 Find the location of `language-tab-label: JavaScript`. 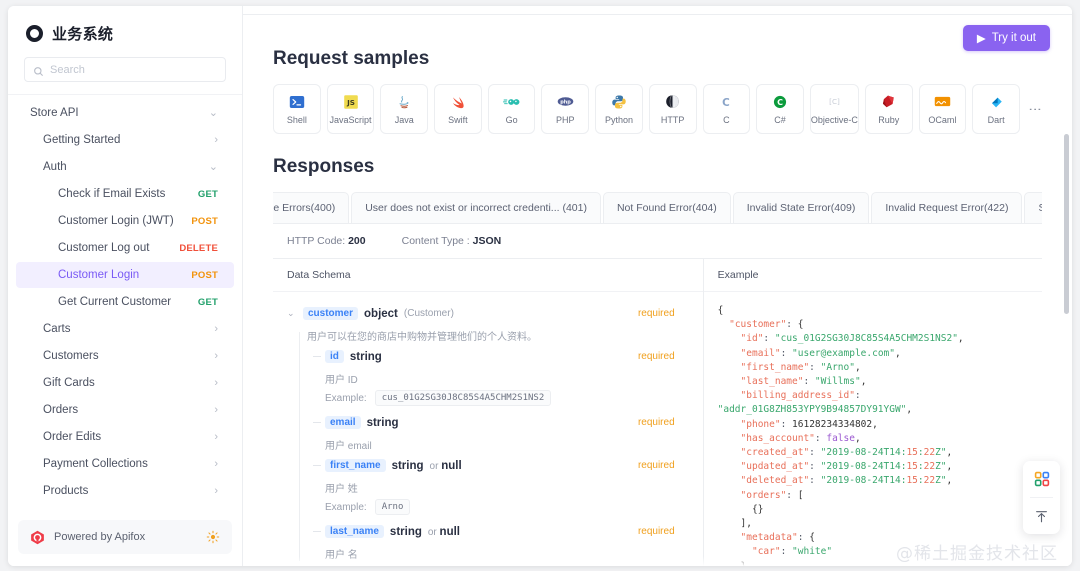

language-tab-label: JavaScript is located at coordinates (350, 120).